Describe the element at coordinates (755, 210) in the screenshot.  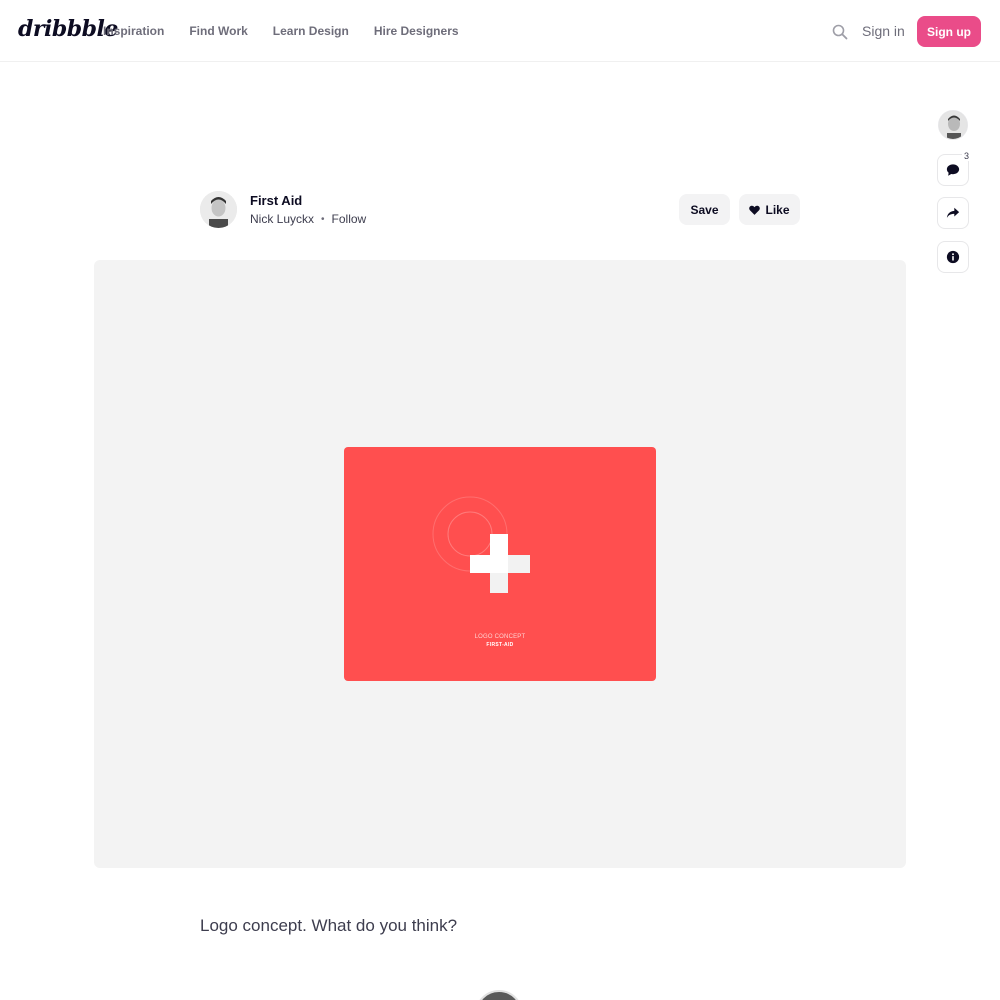
I see `heart-icon` at that location.